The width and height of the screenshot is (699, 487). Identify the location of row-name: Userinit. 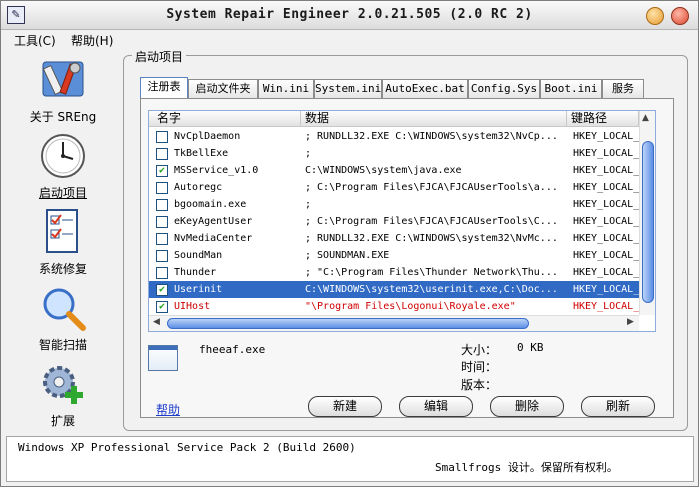
(198, 289).